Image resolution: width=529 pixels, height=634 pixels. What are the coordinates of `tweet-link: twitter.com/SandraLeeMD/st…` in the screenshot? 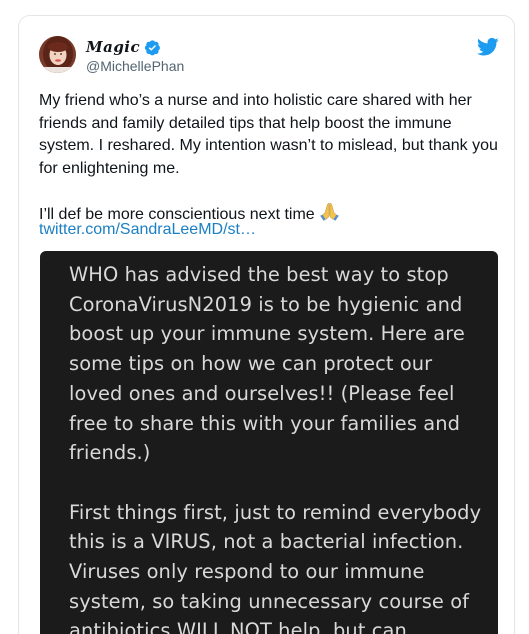 It's located at (147, 230).